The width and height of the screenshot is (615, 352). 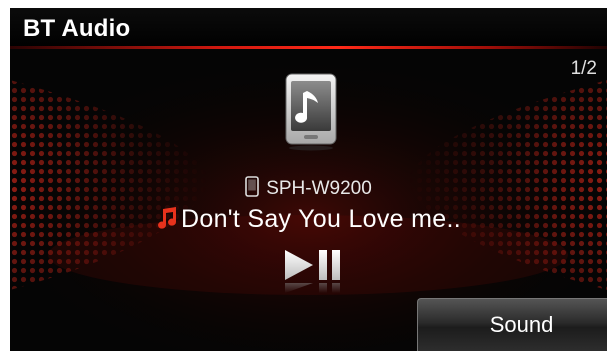 I want to click on music-note-icon, so click(x=167, y=218).